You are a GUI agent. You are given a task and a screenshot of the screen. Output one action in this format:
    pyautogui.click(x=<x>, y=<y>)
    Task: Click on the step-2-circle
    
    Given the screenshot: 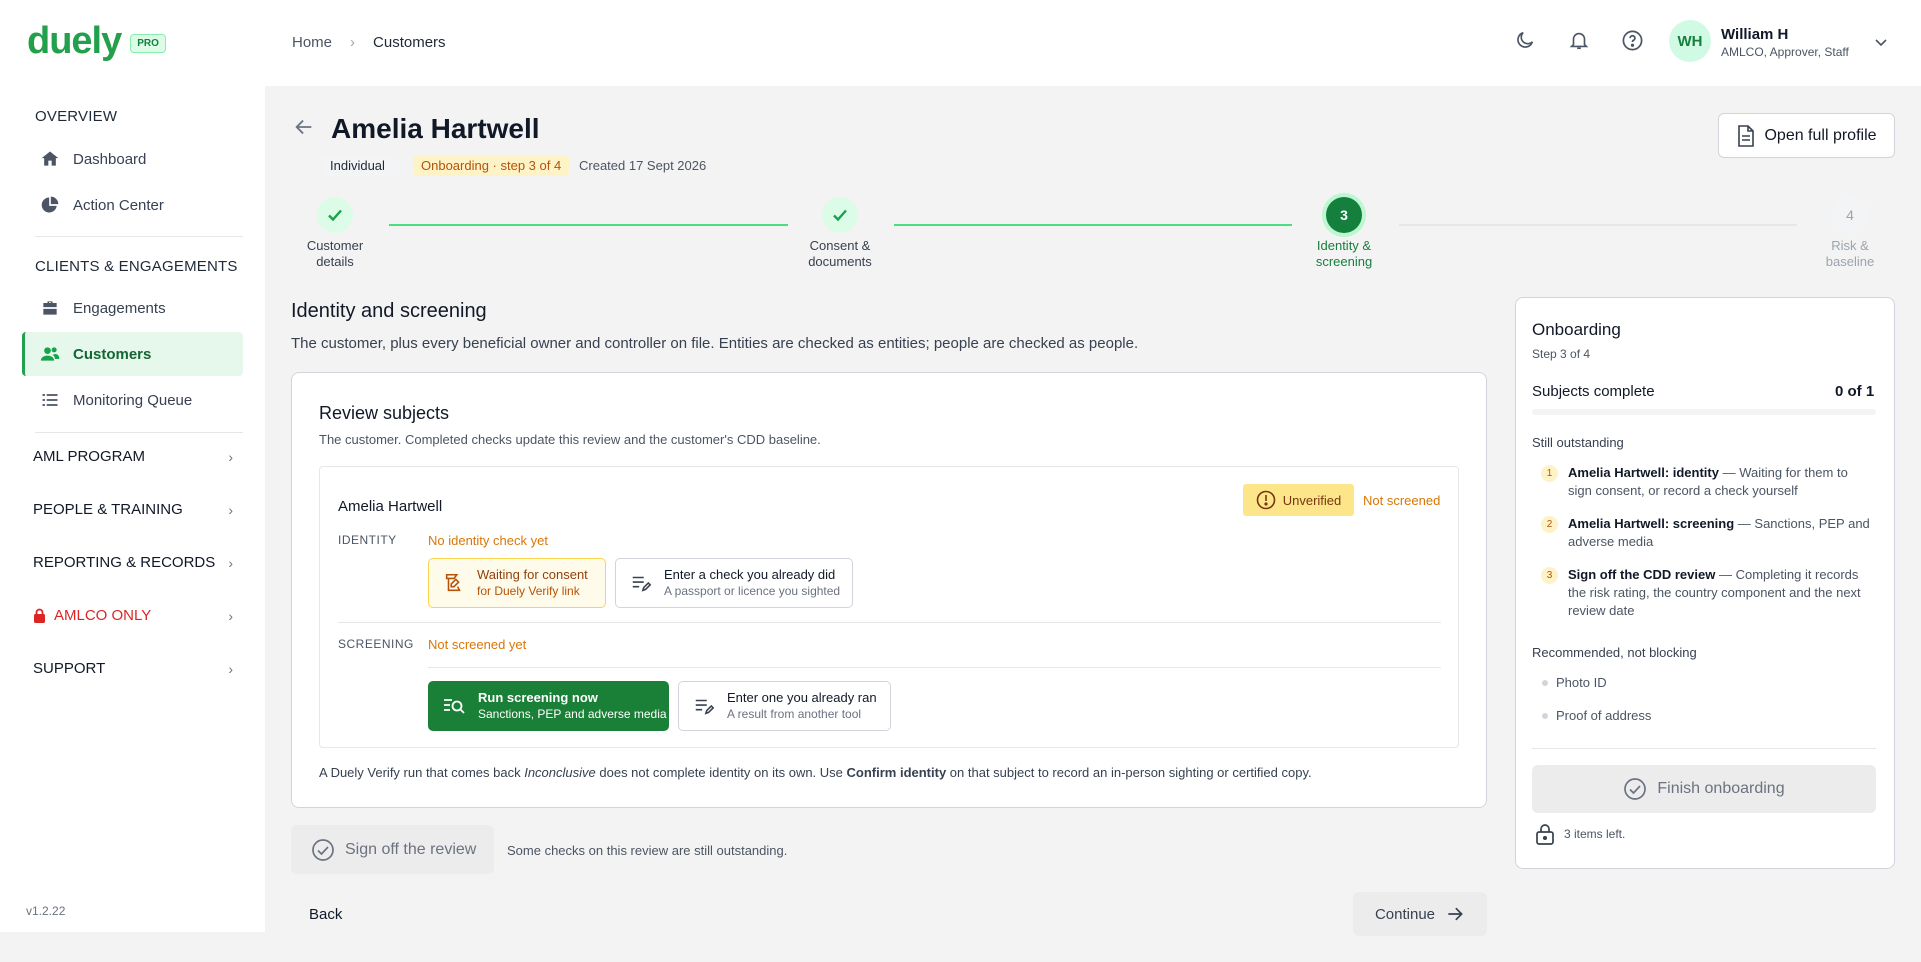 What is the action you would take?
    pyautogui.click(x=840, y=215)
    